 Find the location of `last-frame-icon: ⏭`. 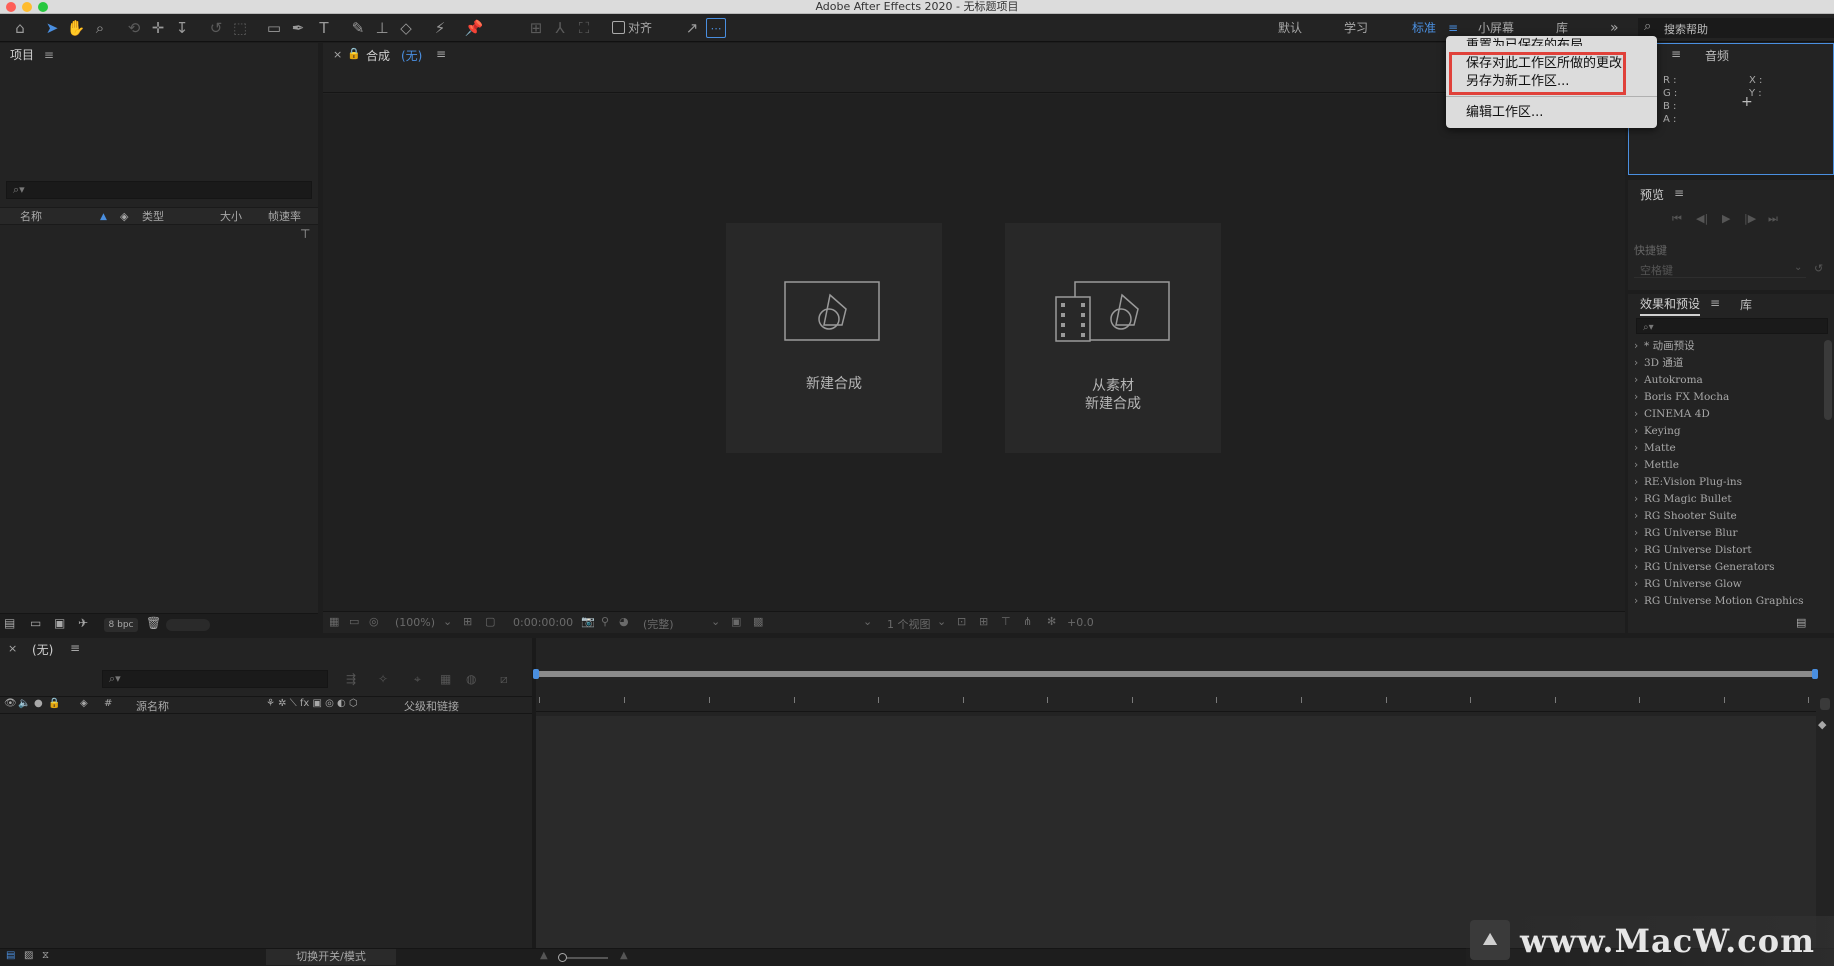

last-frame-icon: ⏭ is located at coordinates (1773, 219).